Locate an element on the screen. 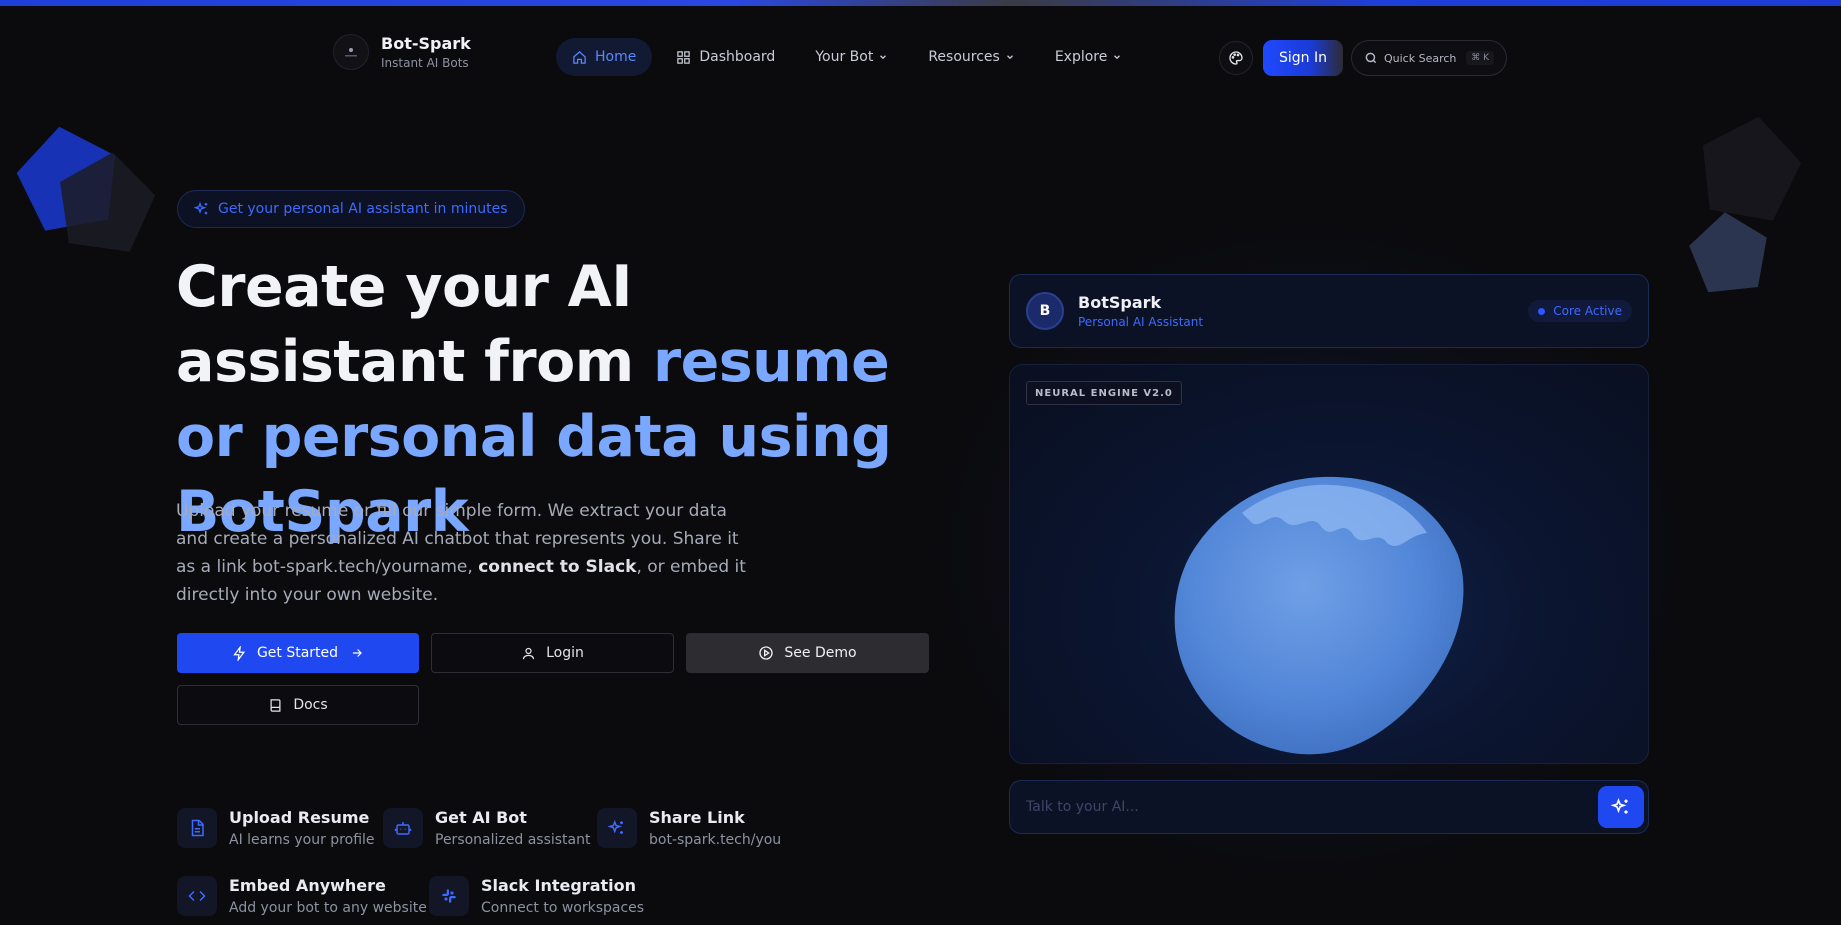  status-dot-icon is located at coordinates (1542, 311).